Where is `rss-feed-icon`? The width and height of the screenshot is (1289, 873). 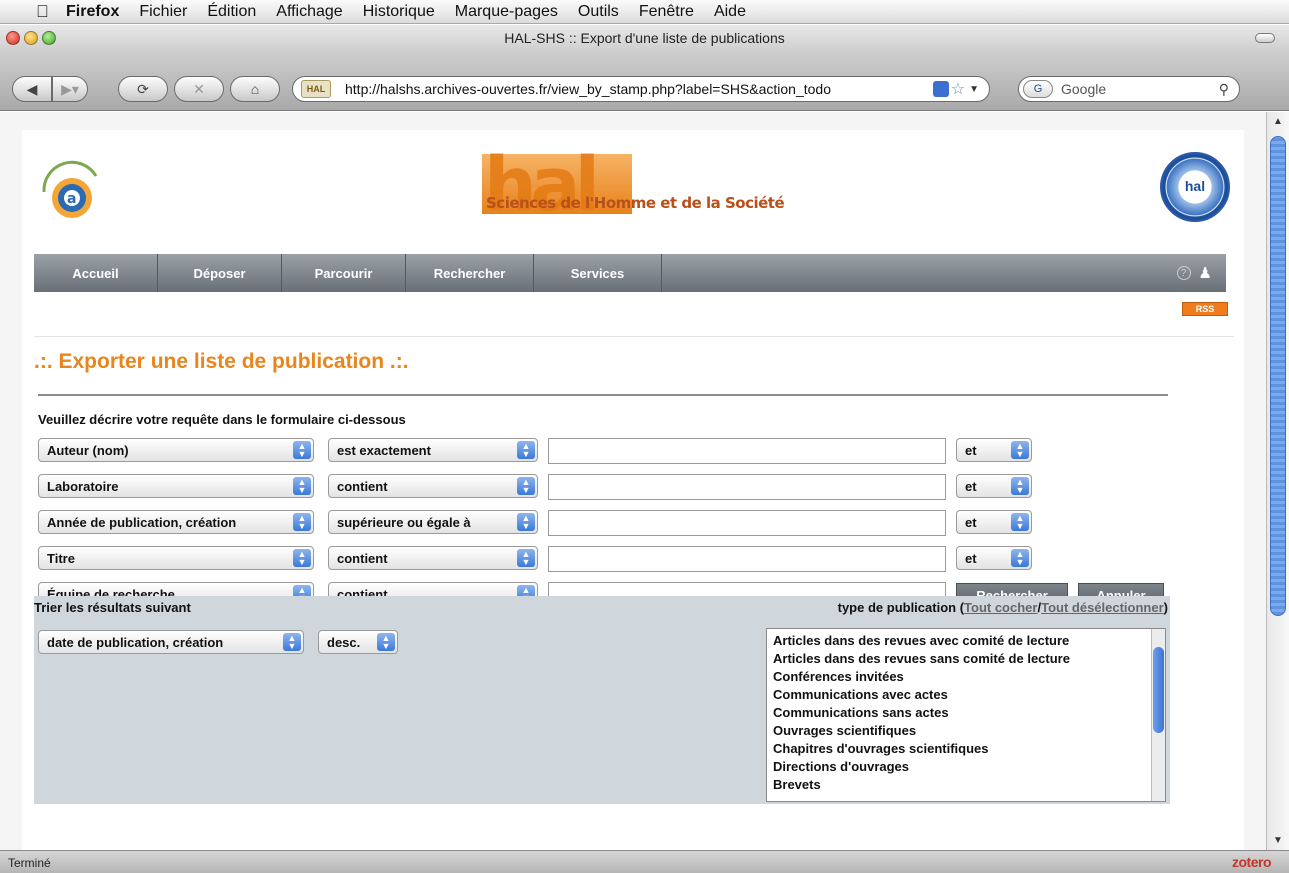
rss-feed-icon is located at coordinates (940, 89).